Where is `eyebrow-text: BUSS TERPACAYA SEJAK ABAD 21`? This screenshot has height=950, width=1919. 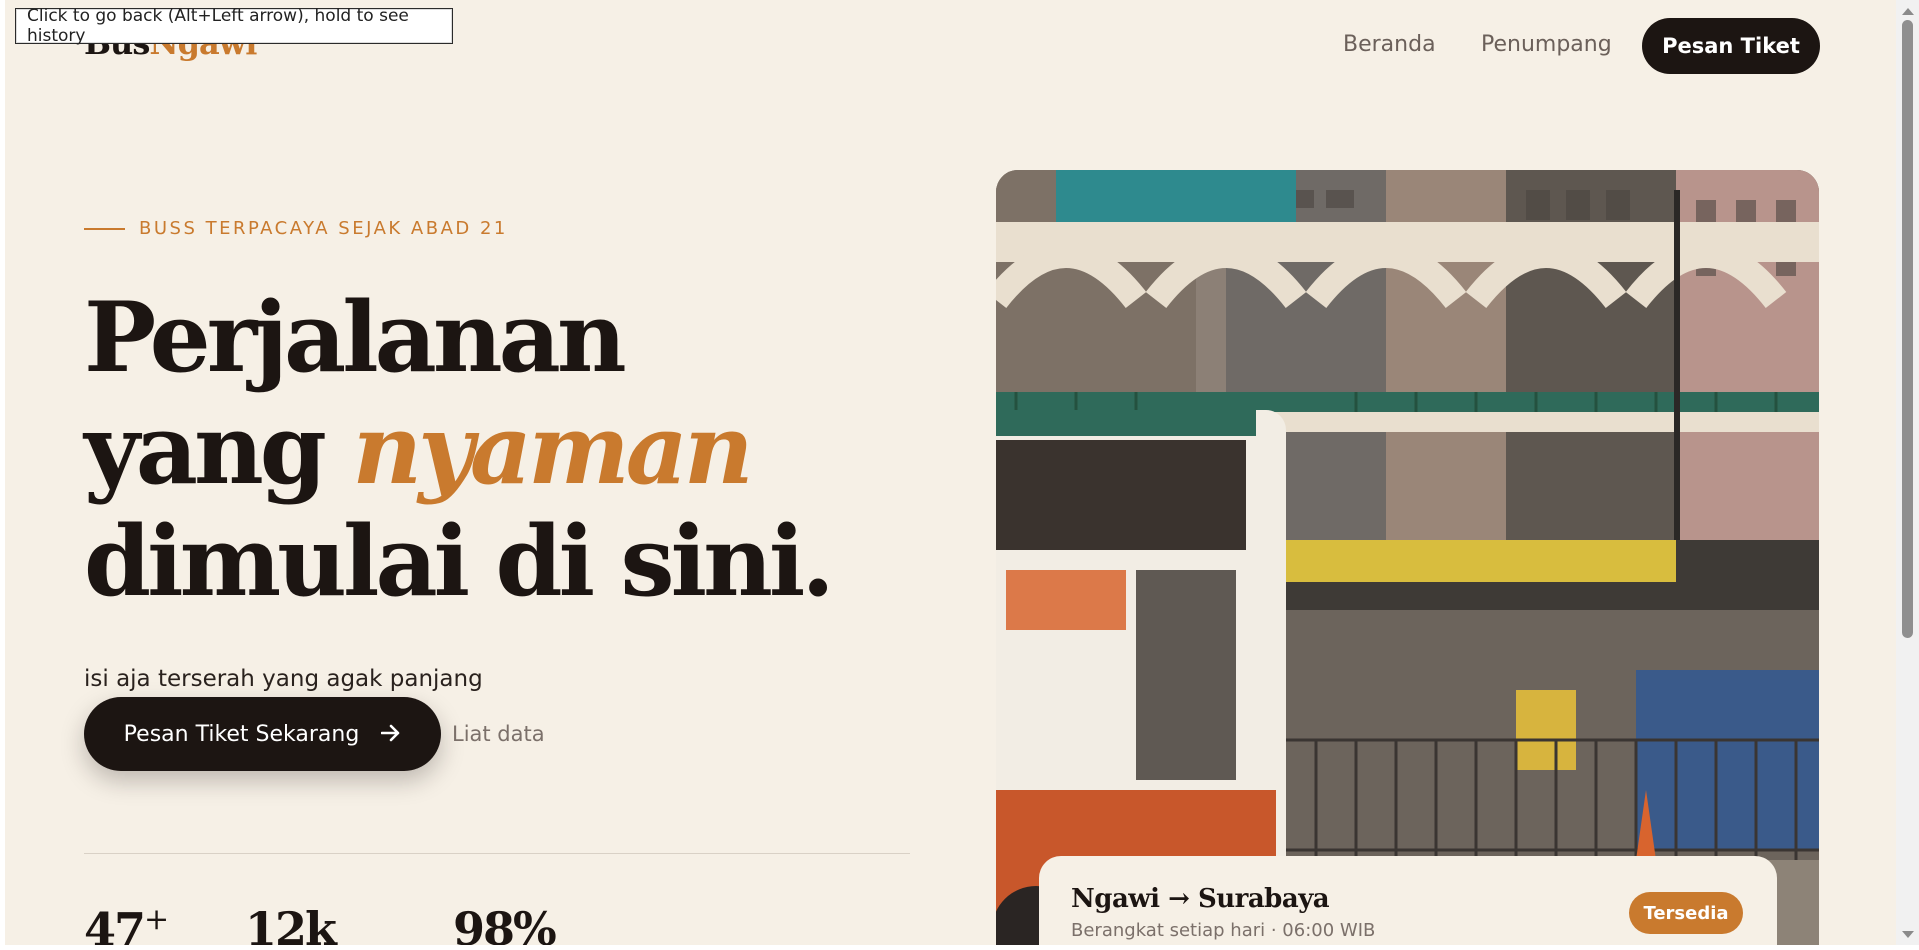
eyebrow-text: BUSS TERPACAYA SEJAK ABAD 21 is located at coordinates (323, 228).